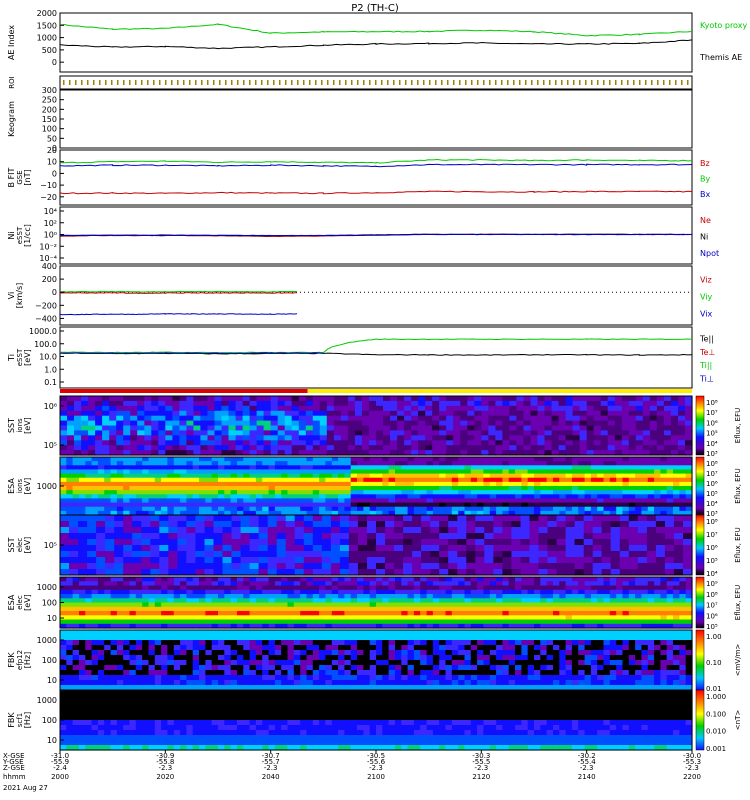  I want to click on roi-marker, so click(394, 82).